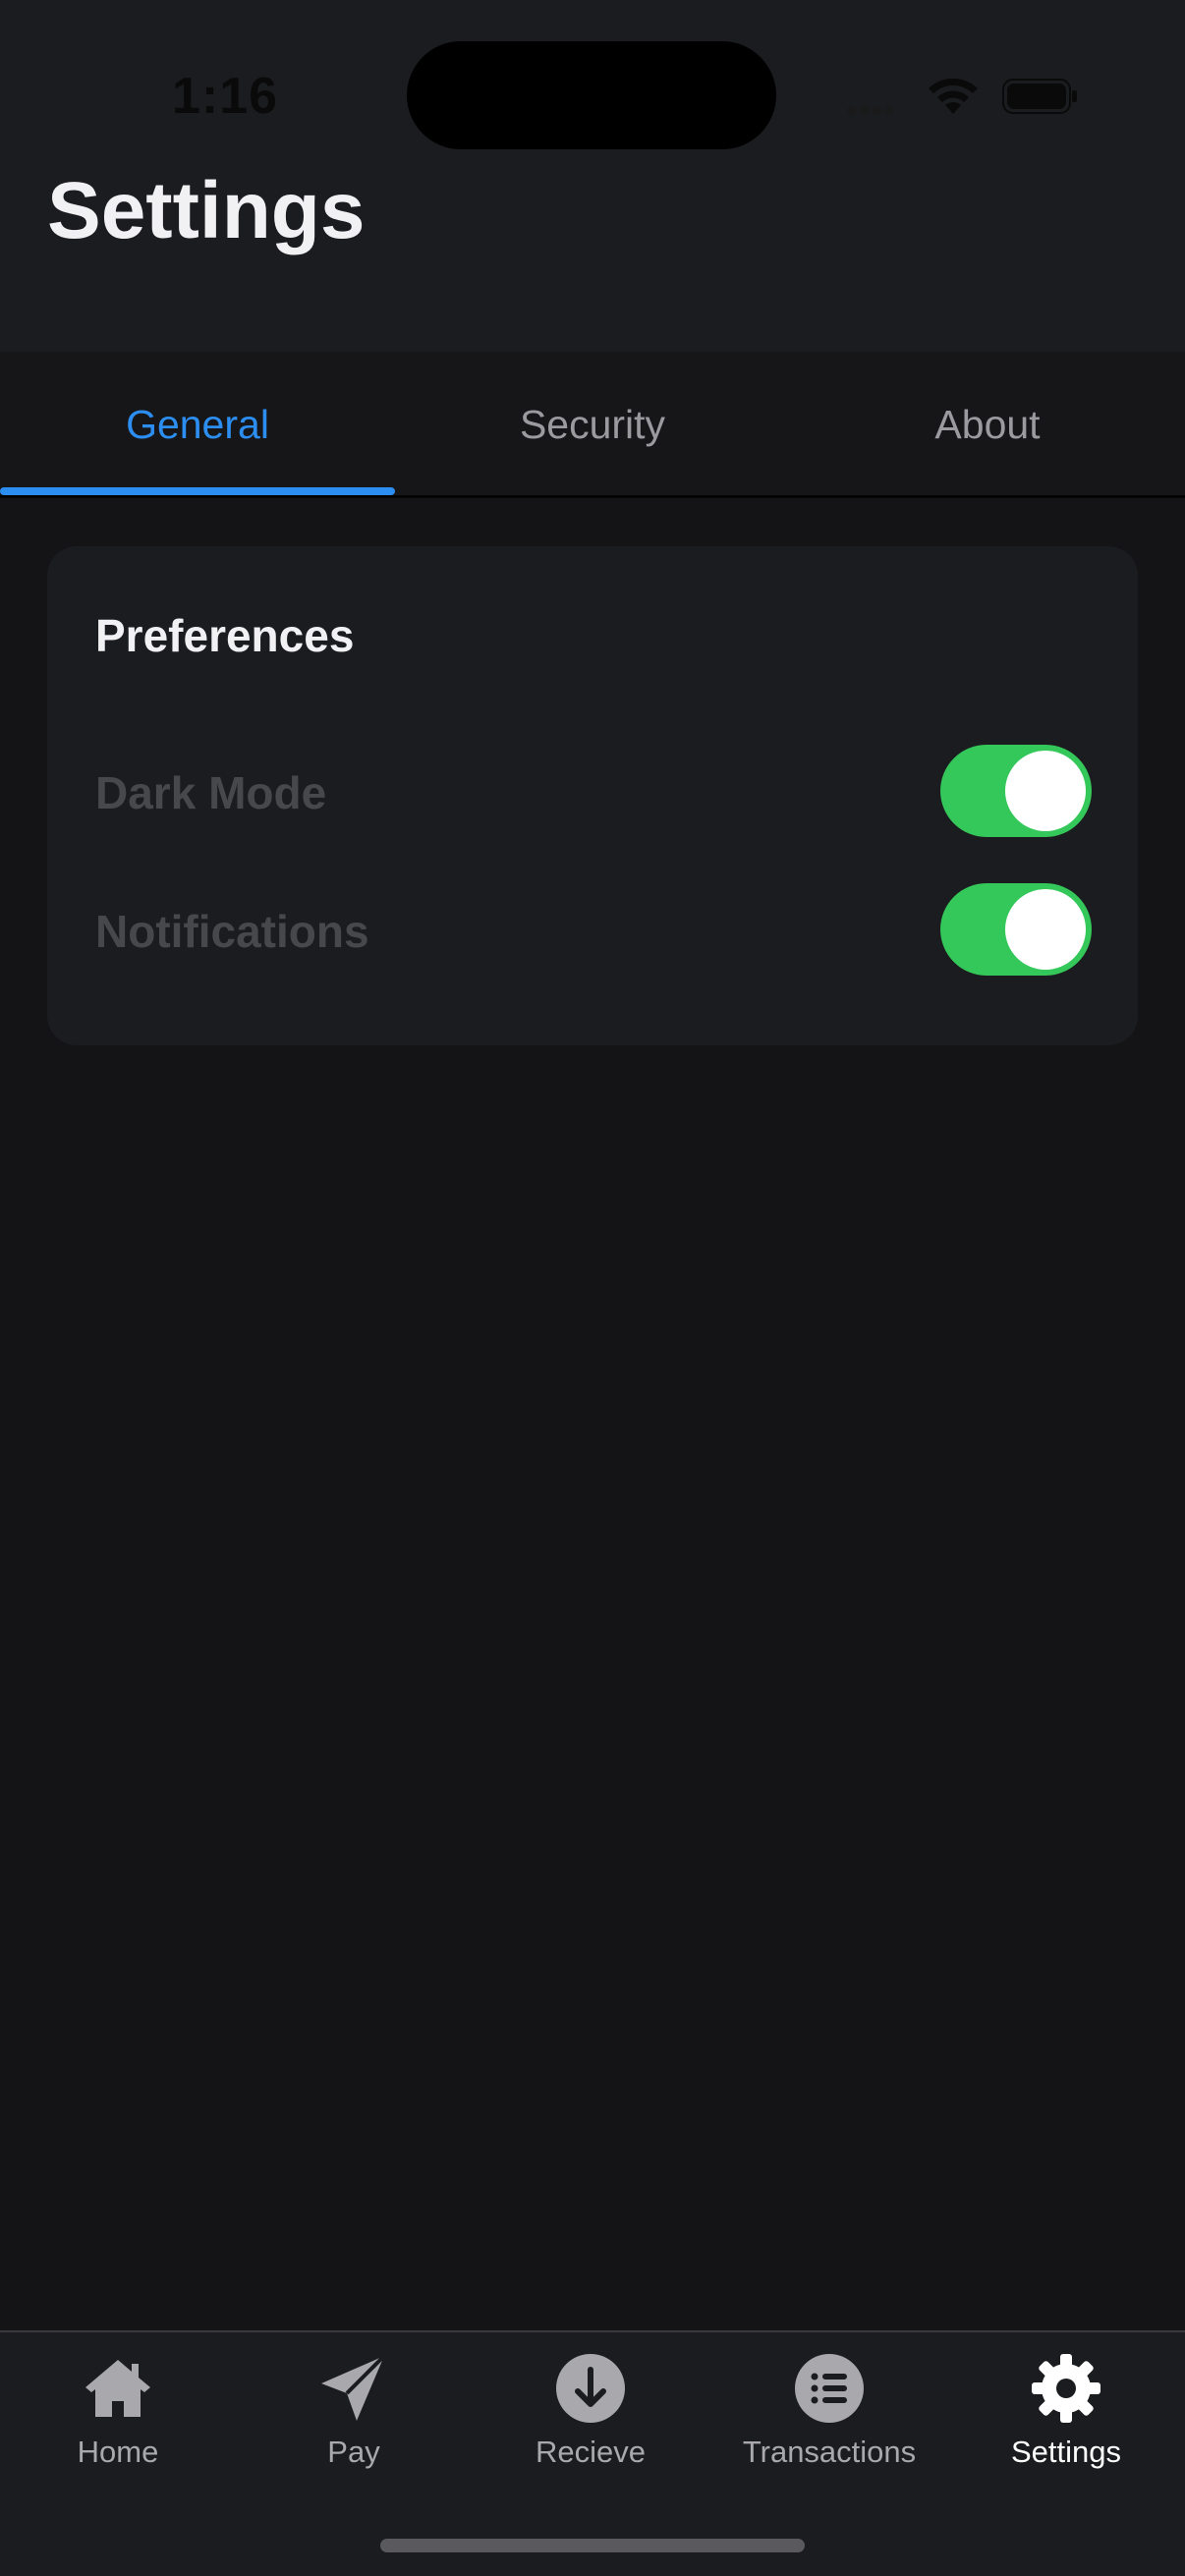 Image resolution: width=1185 pixels, height=2576 pixels. I want to click on tab-about-label: About, so click(988, 424).